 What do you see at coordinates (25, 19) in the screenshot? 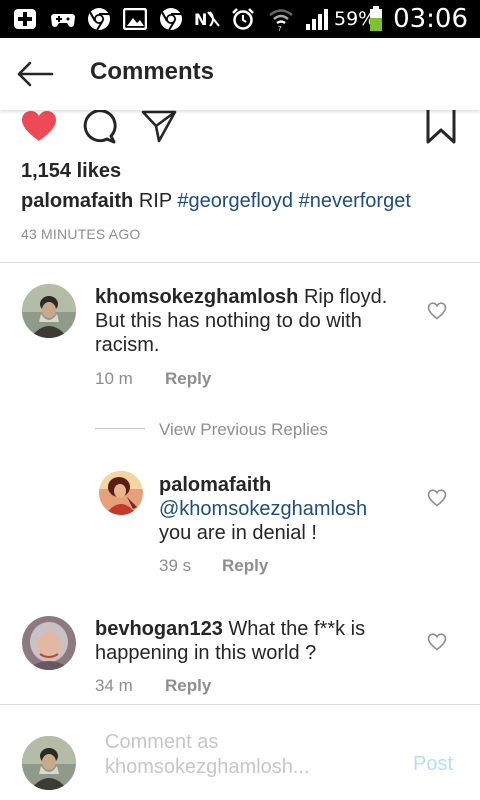
I see `add-notification-icon` at bounding box center [25, 19].